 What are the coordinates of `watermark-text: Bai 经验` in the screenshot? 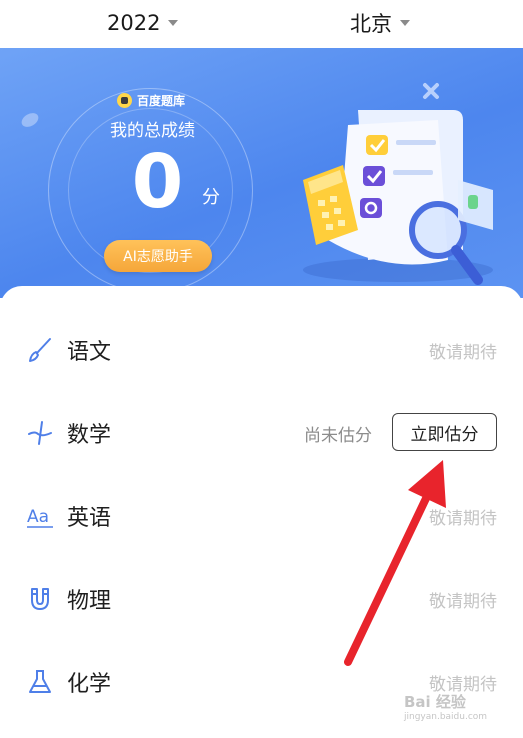 It's located at (435, 702).